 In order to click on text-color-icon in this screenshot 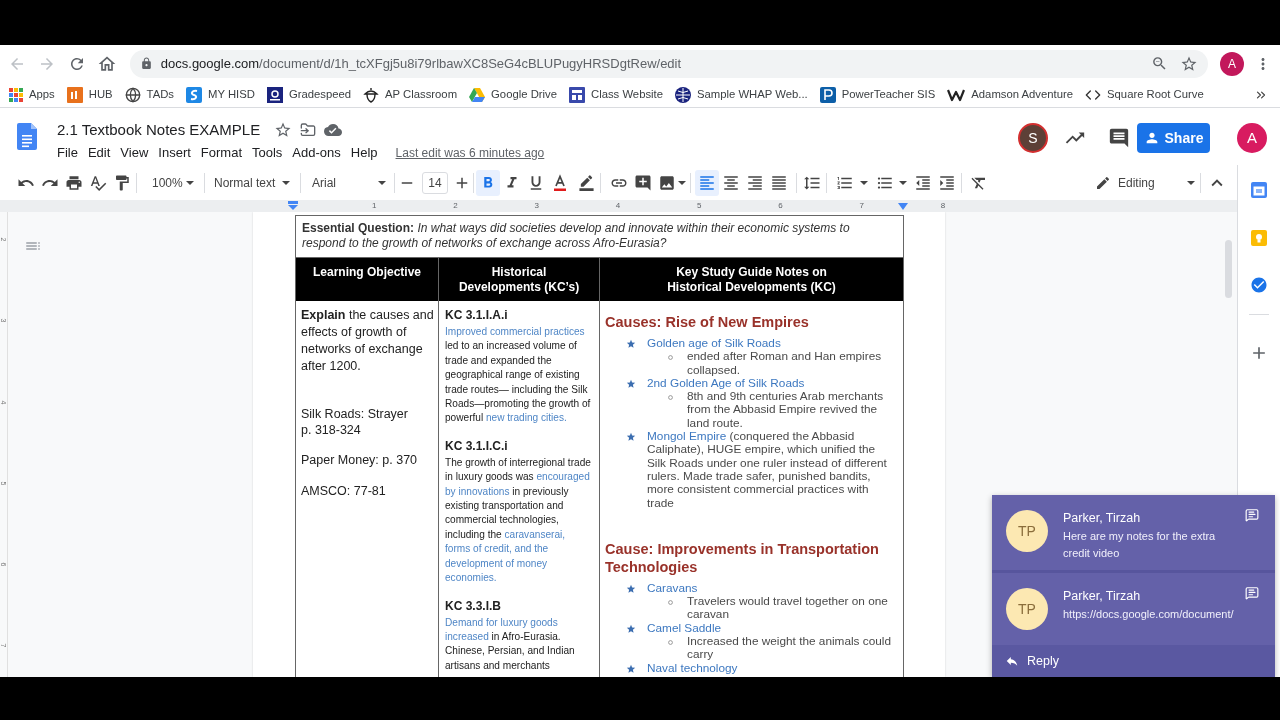, I will do `click(560, 182)`.